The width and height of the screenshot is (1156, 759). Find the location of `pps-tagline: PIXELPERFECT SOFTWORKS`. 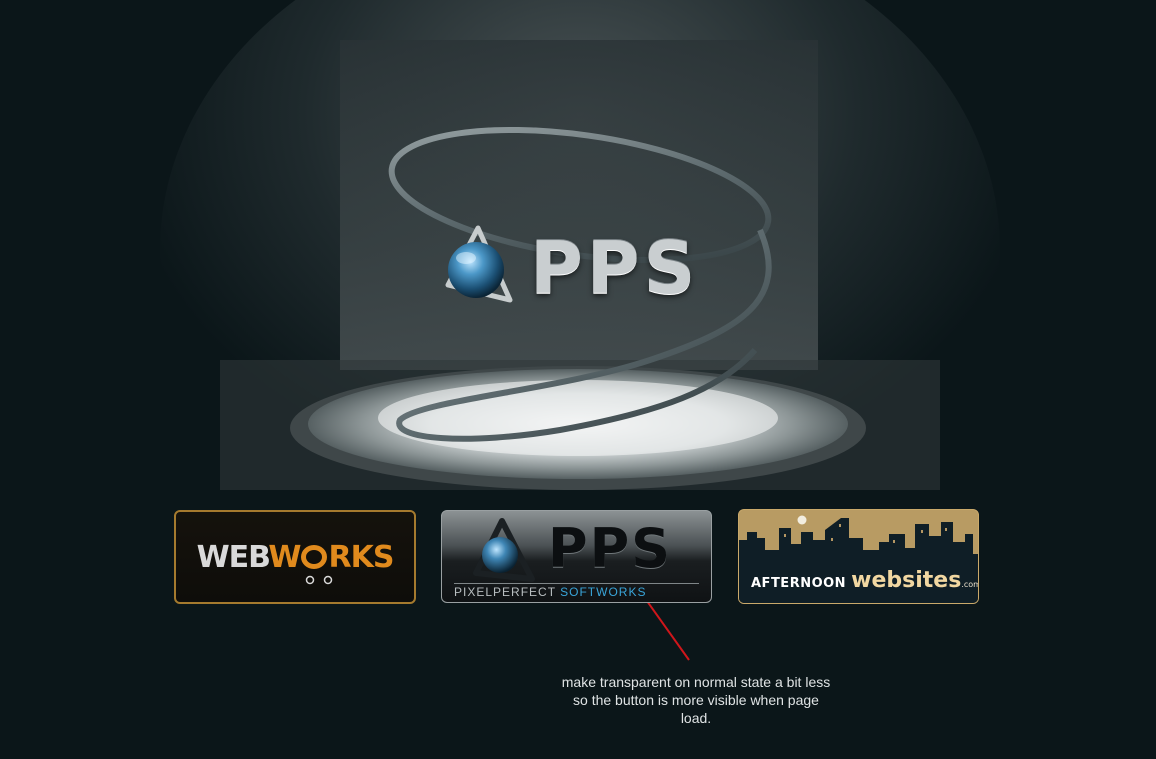

pps-tagline: PIXELPERFECT SOFTWORKS is located at coordinates (576, 591).